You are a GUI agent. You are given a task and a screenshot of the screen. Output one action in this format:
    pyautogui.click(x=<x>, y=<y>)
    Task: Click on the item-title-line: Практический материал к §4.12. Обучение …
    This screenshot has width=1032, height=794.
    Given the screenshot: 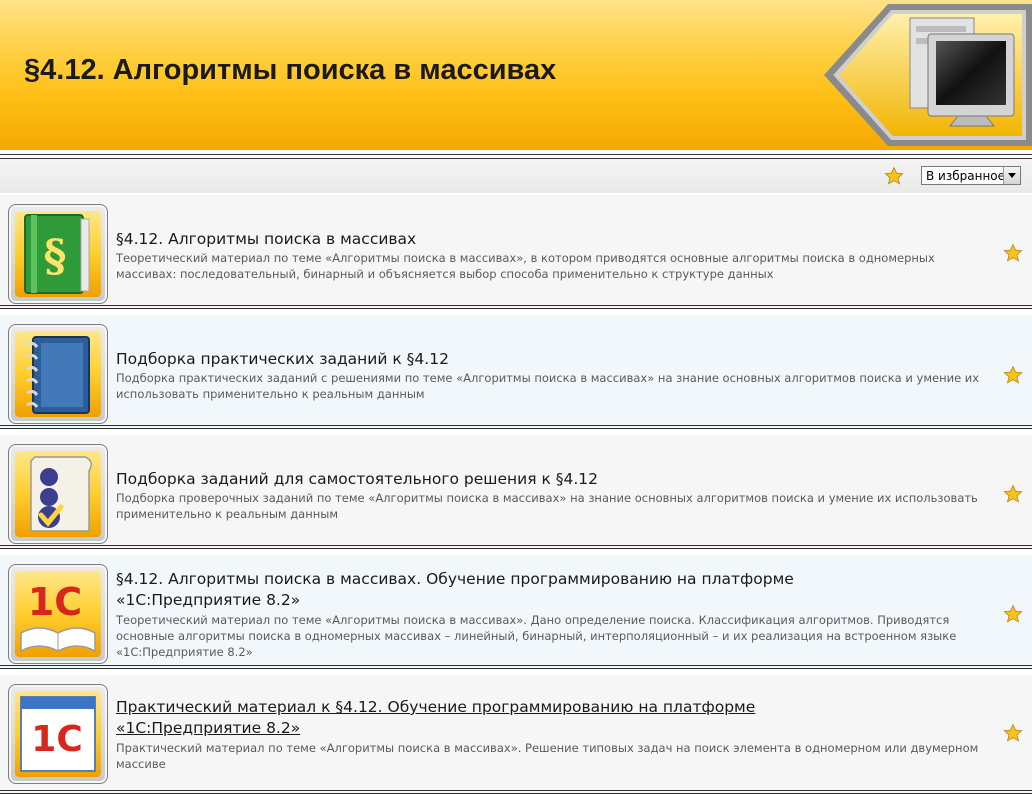 What is the action you would take?
    pyautogui.click(x=436, y=707)
    